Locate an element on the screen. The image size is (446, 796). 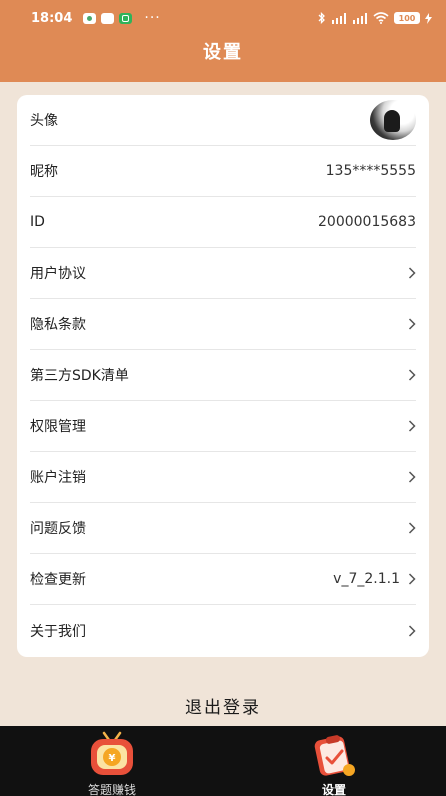
id-row: ID 20000015683 is located at coordinates (223, 222).